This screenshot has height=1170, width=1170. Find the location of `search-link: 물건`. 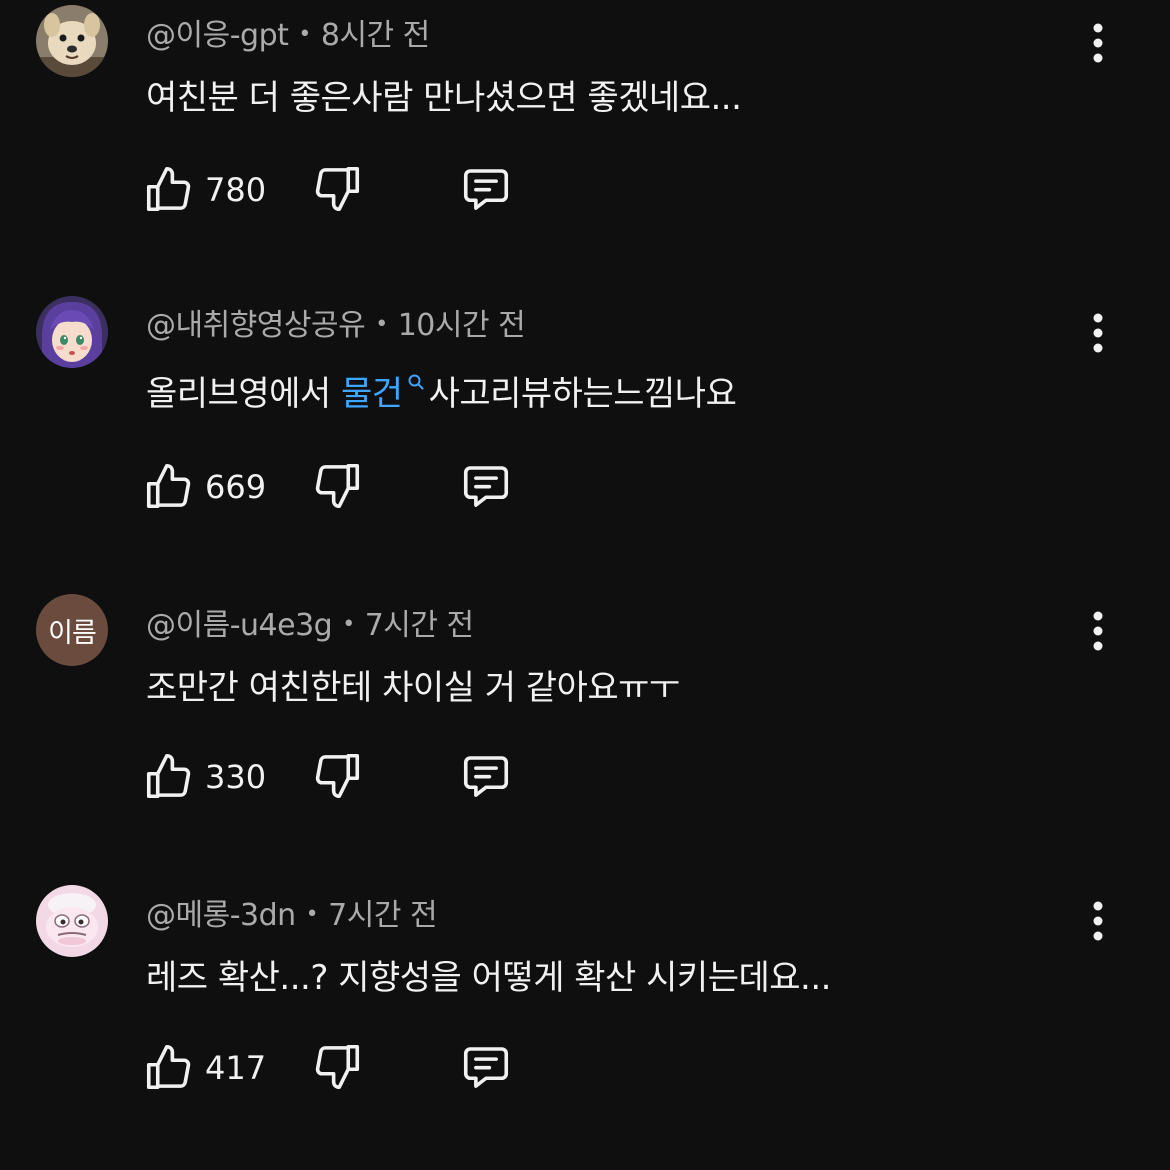

search-link: 물건 is located at coordinates (372, 394).